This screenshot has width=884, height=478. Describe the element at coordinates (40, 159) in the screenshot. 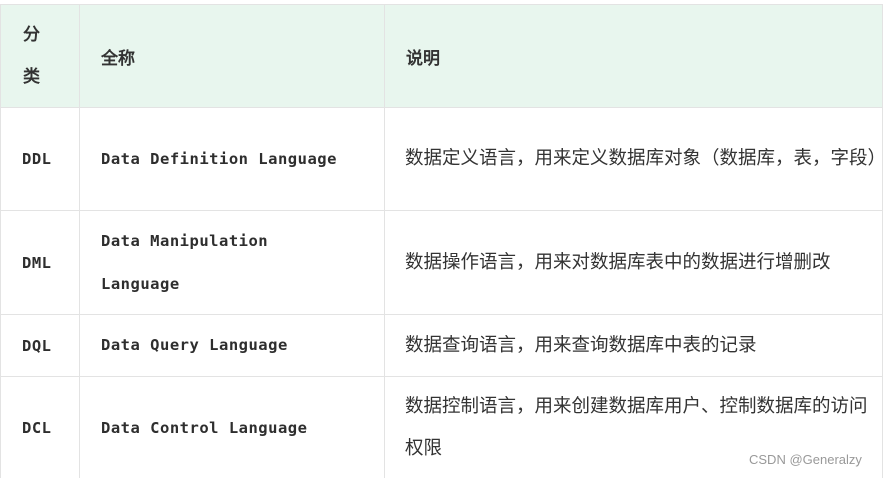

I see `row-abbr: DDL` at that location.